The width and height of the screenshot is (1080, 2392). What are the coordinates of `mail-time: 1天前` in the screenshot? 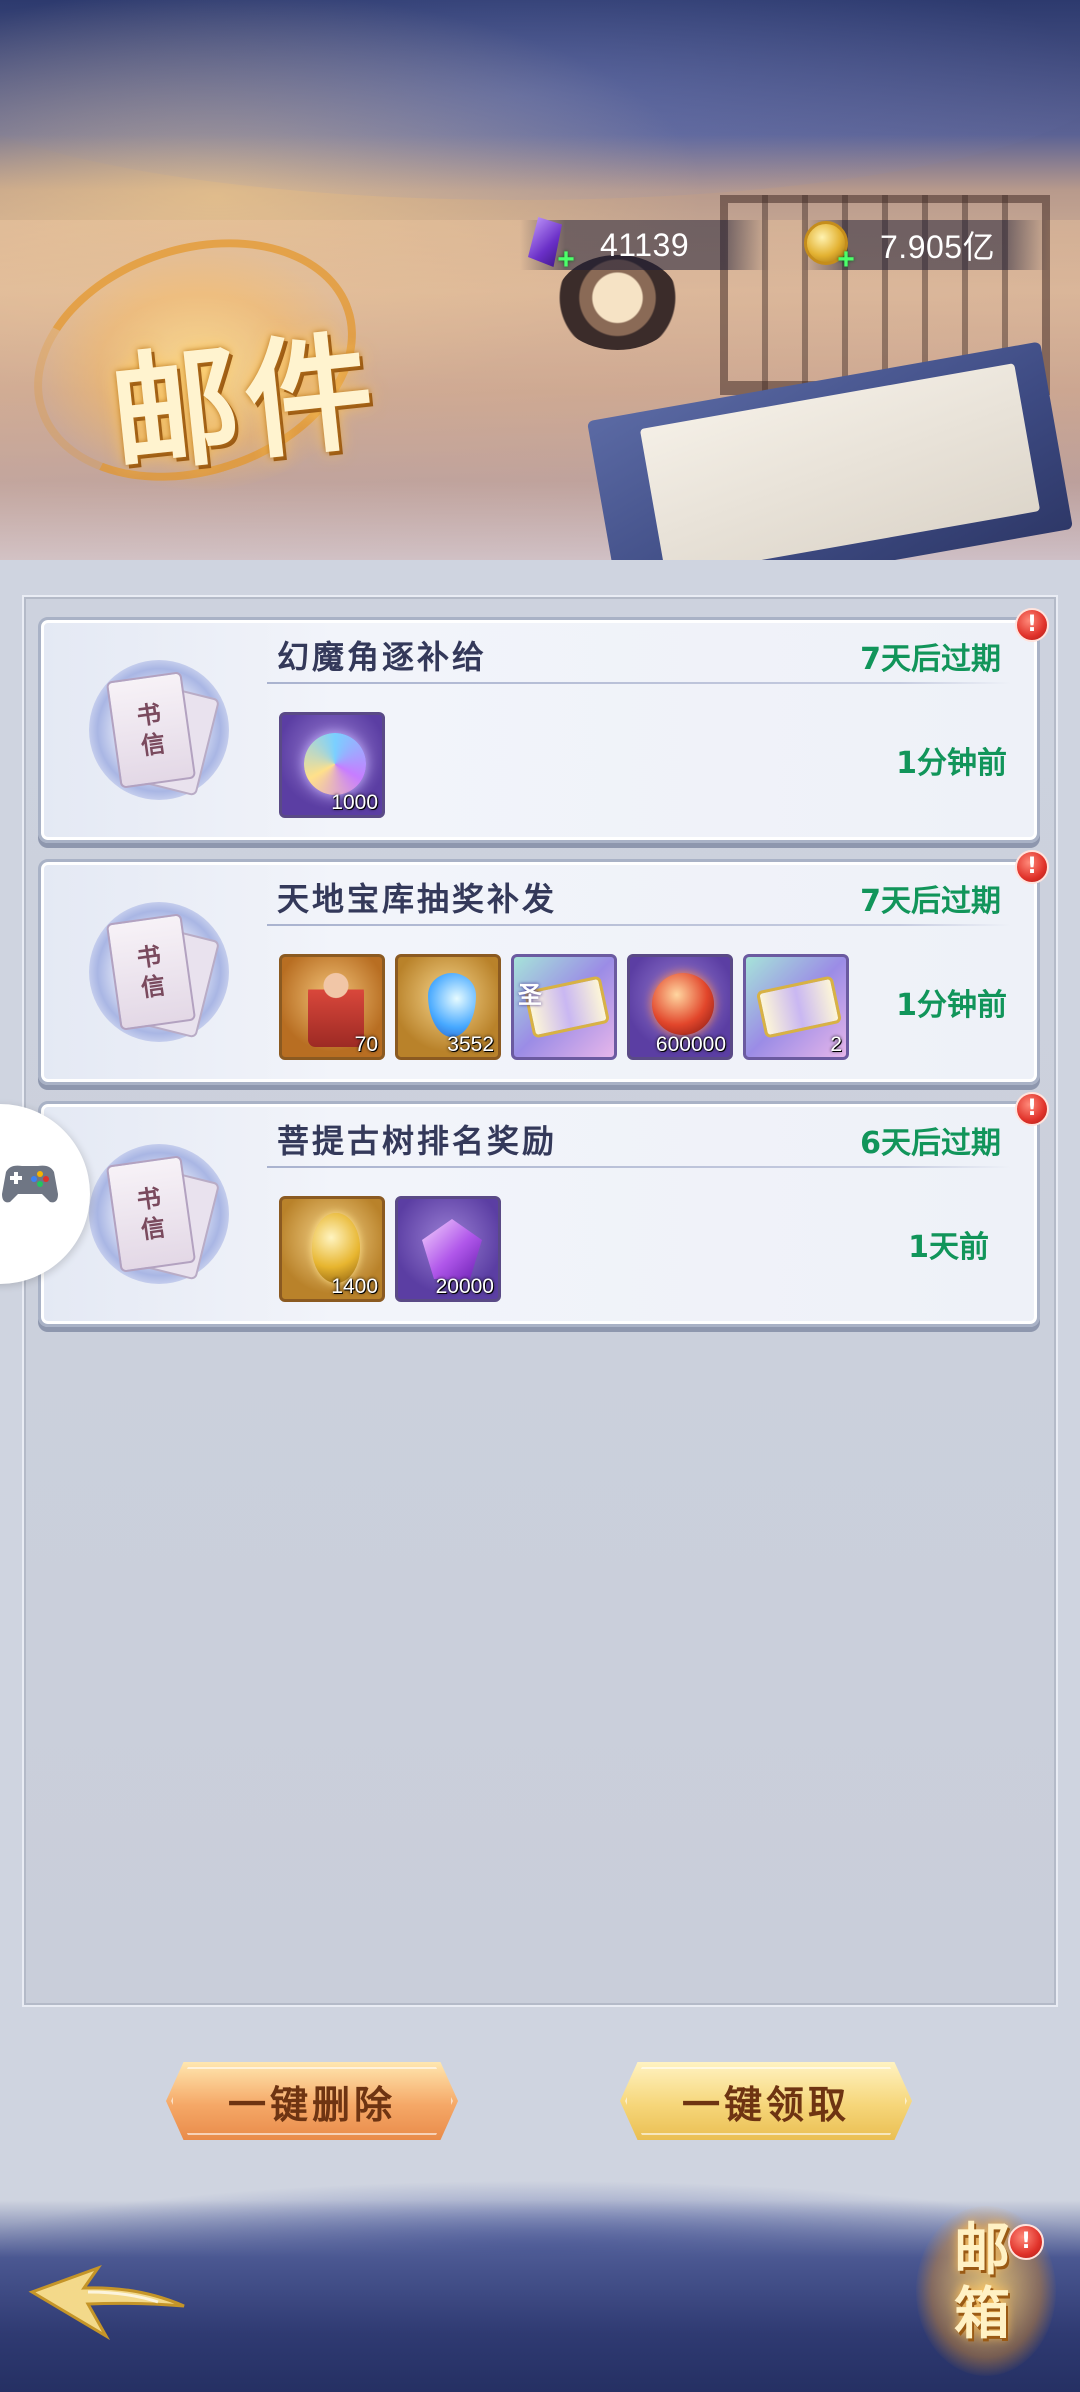 It's located at (948, 1247).